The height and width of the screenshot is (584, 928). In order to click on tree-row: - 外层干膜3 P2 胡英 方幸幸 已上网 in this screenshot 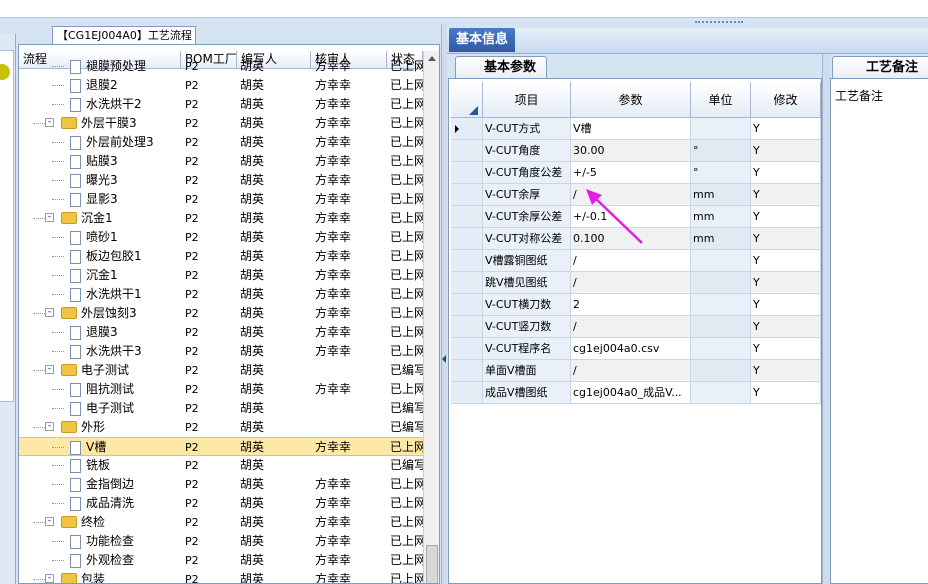, I will do `click(221, 123)`.